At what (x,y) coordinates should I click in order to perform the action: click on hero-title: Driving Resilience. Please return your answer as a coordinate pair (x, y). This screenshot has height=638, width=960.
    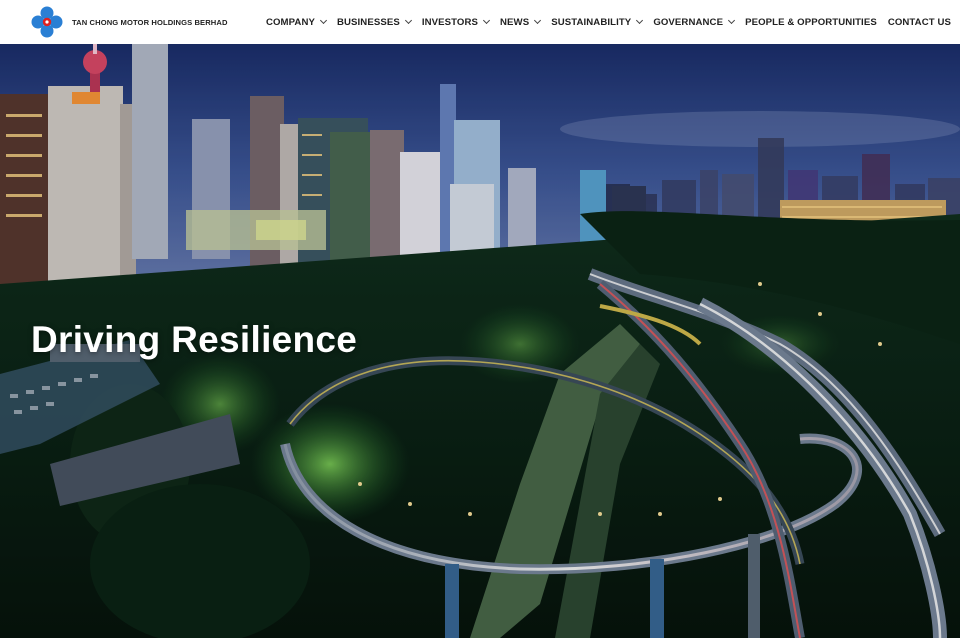
    Looking at the image, I should click on (194, 339).